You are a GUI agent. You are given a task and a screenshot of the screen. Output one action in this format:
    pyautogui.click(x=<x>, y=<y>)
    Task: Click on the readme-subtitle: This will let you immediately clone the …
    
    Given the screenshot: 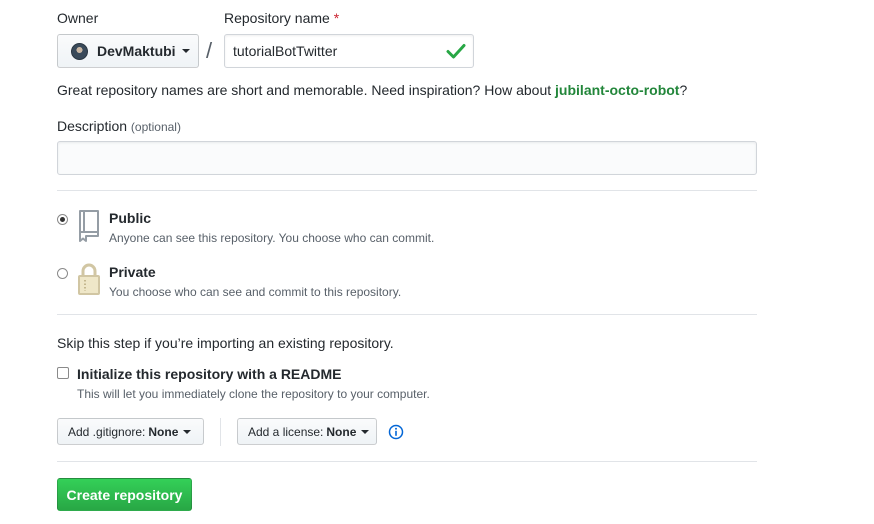 What is the action you would take?
    pyautogui.click(x=253, y=394)
    